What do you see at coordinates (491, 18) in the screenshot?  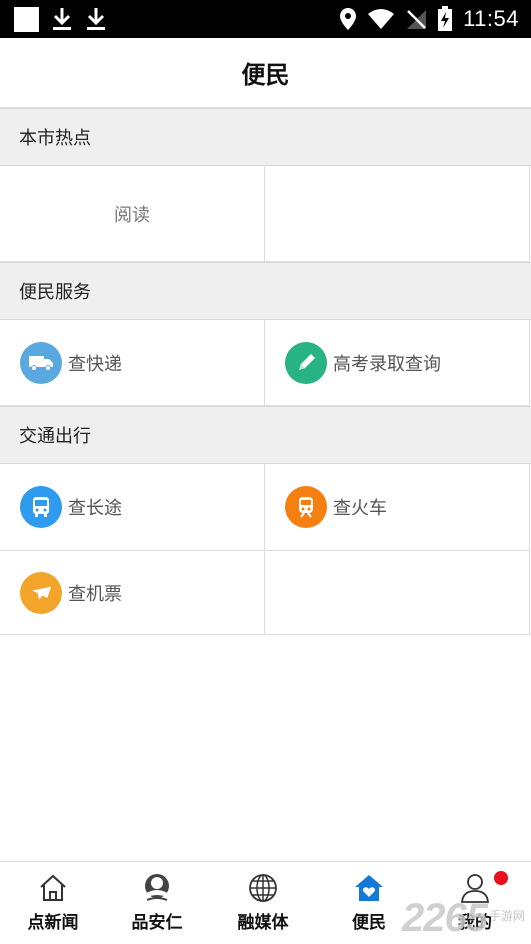 I see `status-time: 11:54` at bounding box center [491, 18].